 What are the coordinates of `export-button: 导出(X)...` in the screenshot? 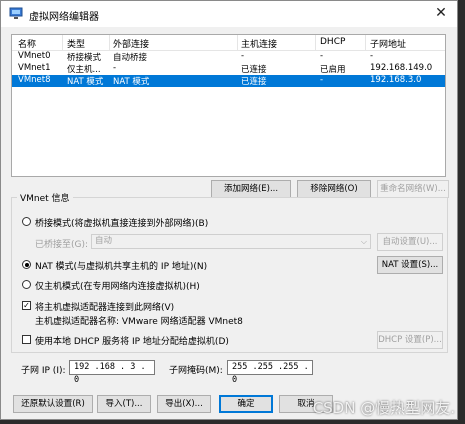 It's located at (184, 404).